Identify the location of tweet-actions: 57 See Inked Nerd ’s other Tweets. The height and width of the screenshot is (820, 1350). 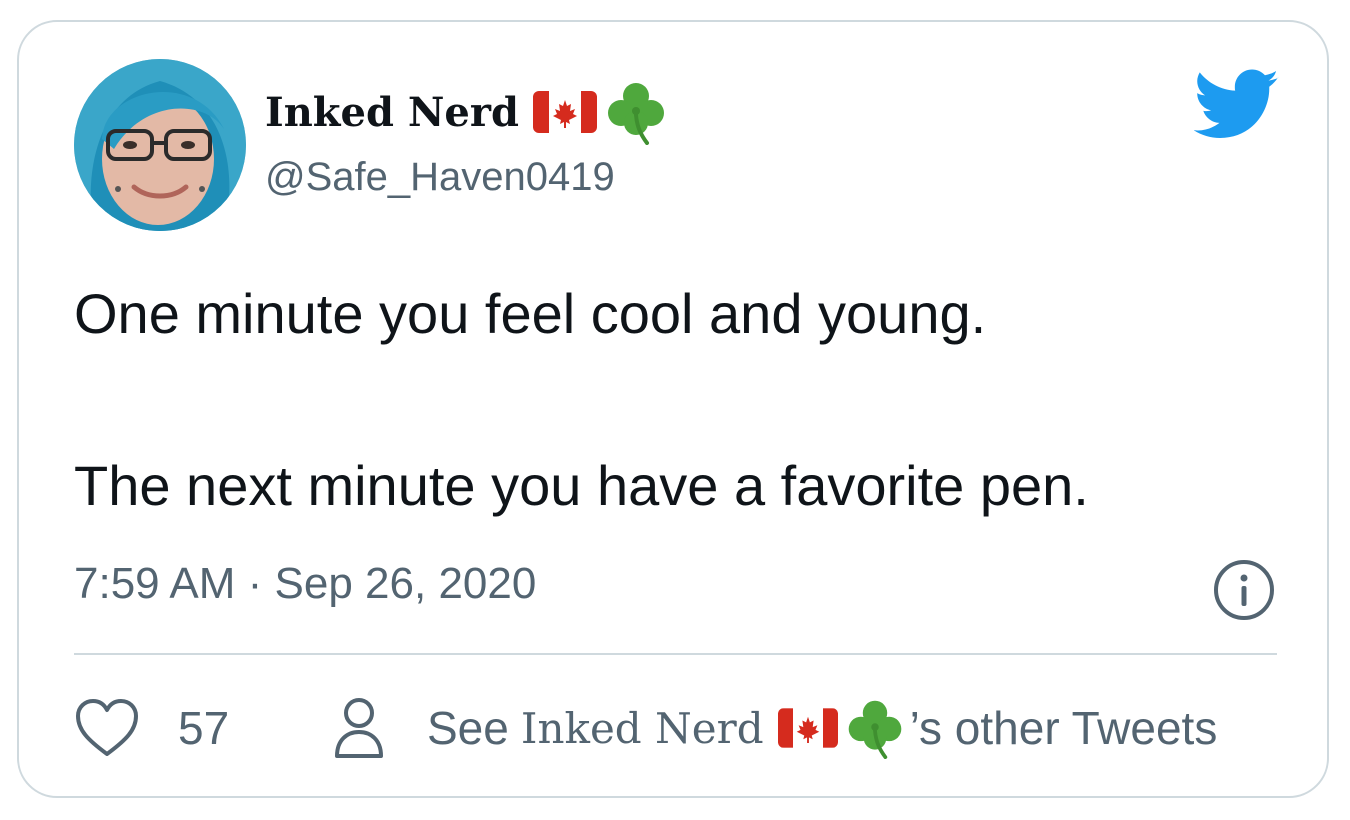
(679, 728).